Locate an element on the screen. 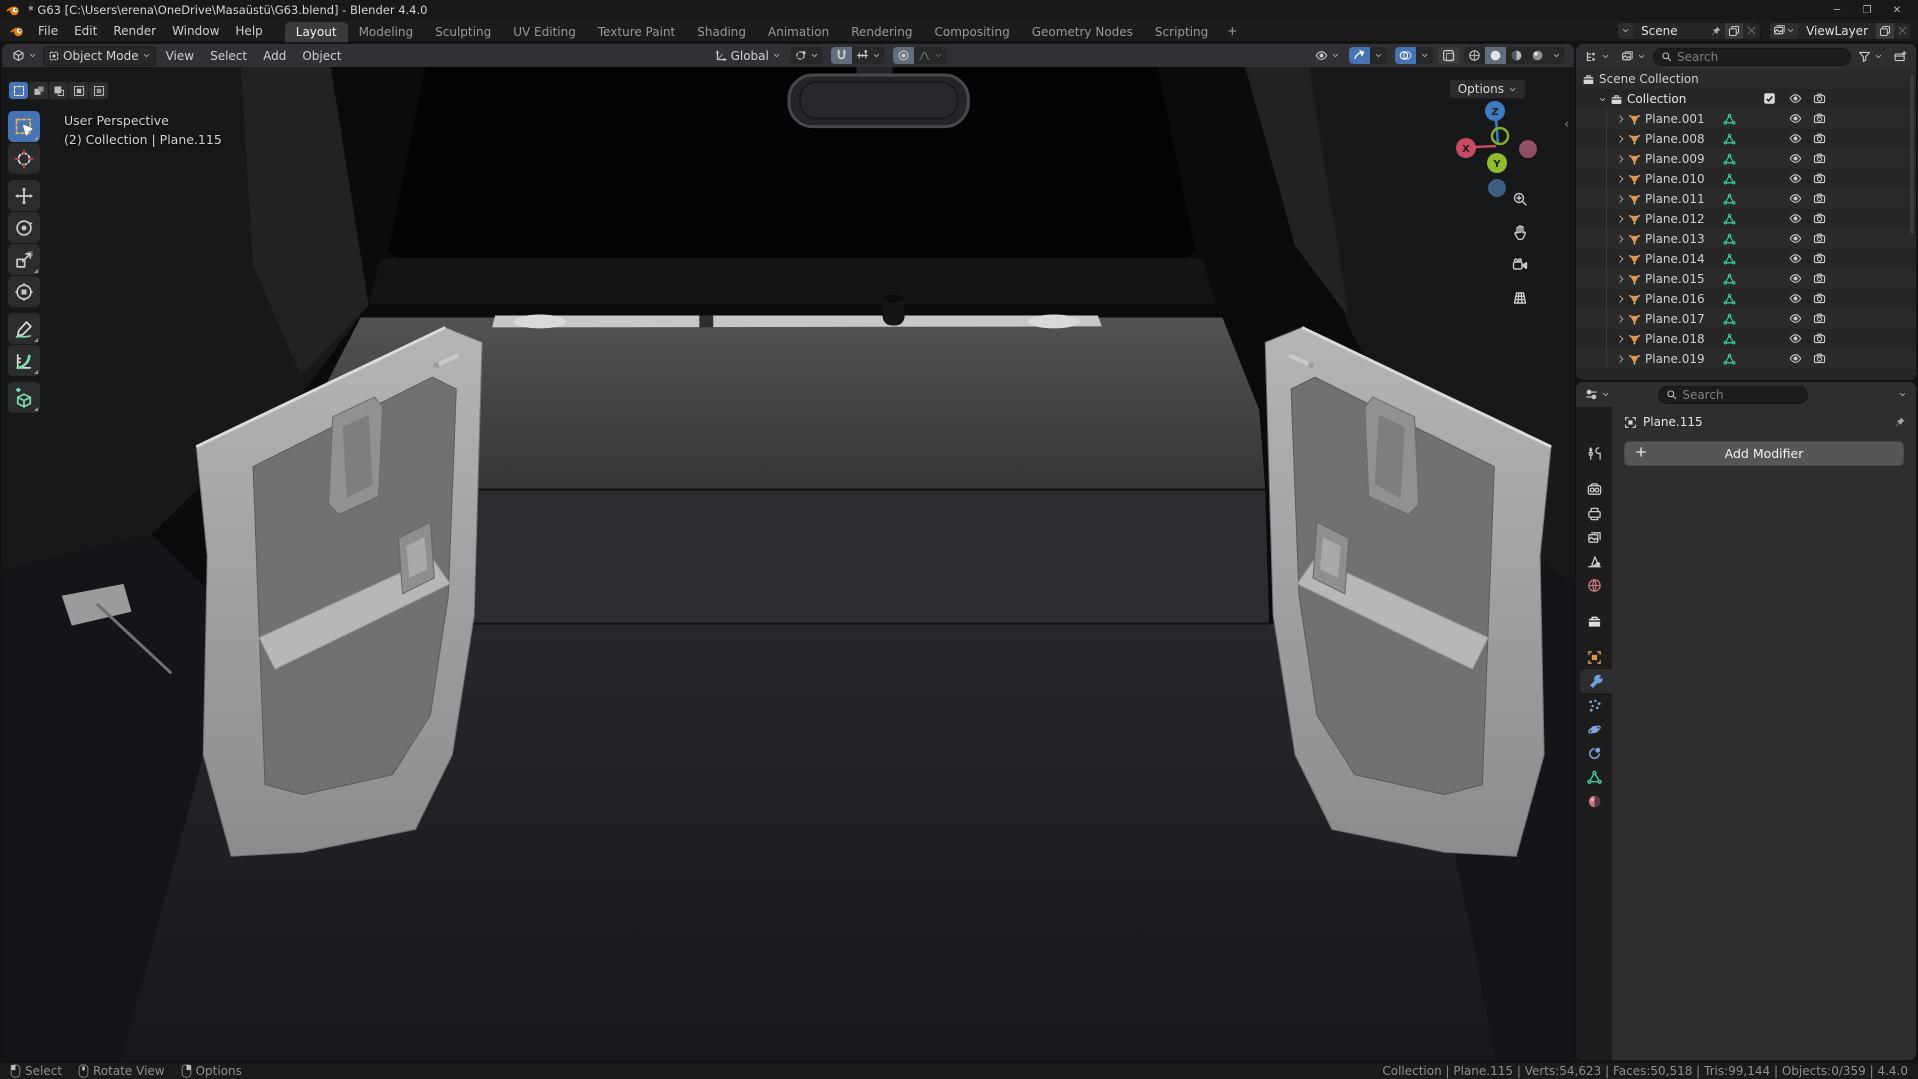  camera-view-icon is located at coordinates (1520, 265).